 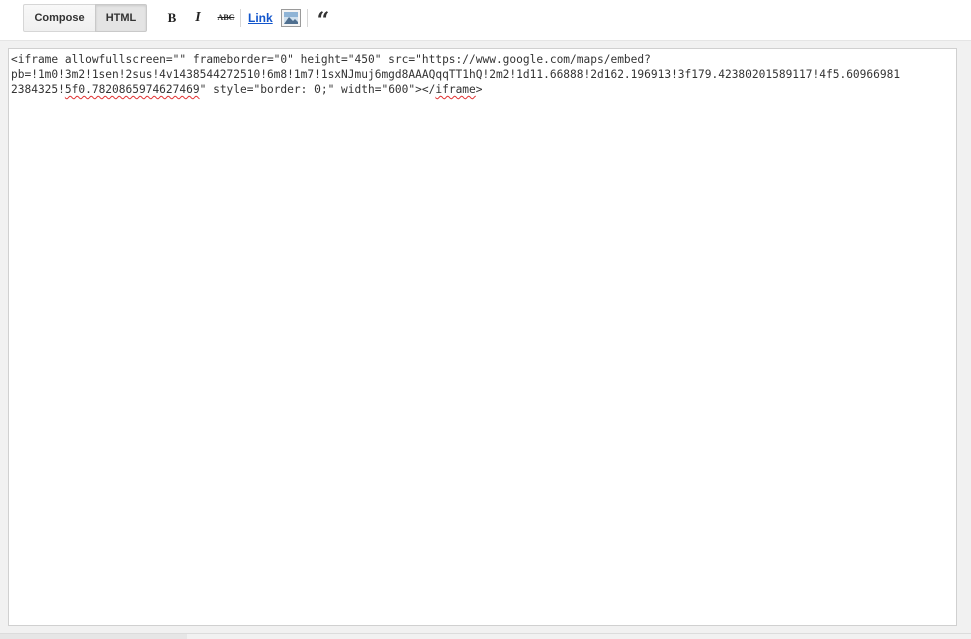 What do you see at coordinates (260, 18) in the screenshot?
I see `link-button: Link` at bounding box center [260, 18].